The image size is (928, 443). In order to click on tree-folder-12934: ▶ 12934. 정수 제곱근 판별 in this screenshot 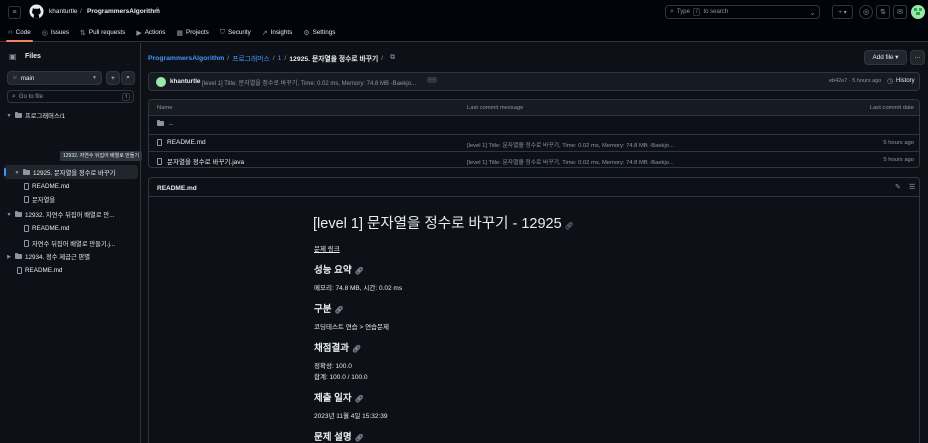, I will do `click(48, 256)`.